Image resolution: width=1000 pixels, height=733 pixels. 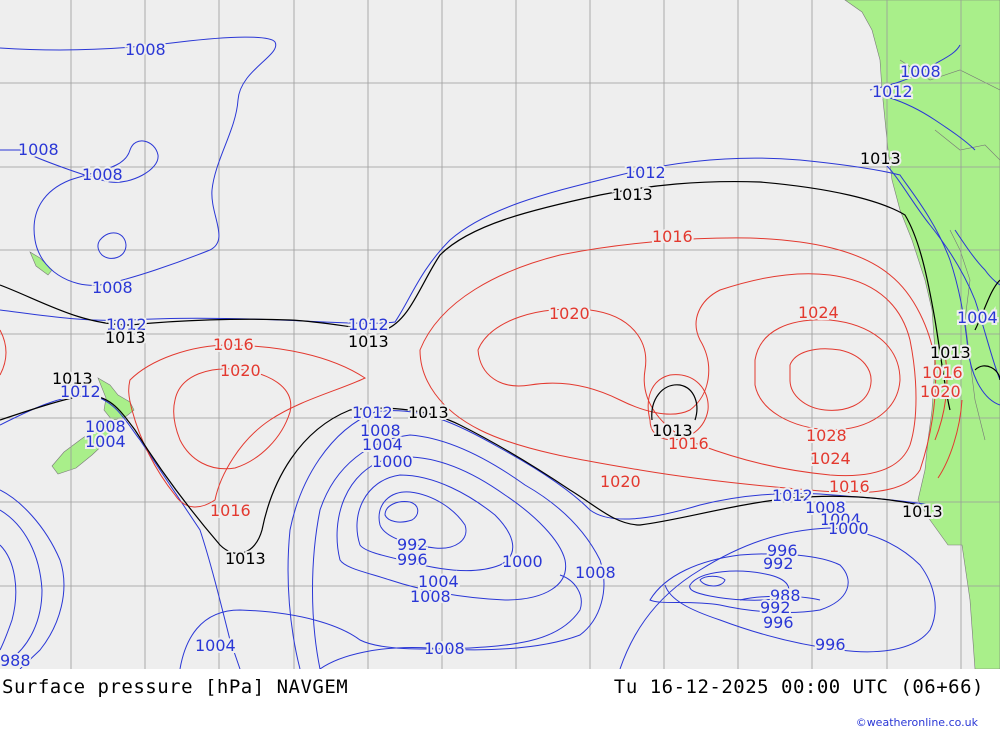 I want to click on chart-title-left: Surface pressure [hPa] NAVGEM, so click(x=175, y=687).